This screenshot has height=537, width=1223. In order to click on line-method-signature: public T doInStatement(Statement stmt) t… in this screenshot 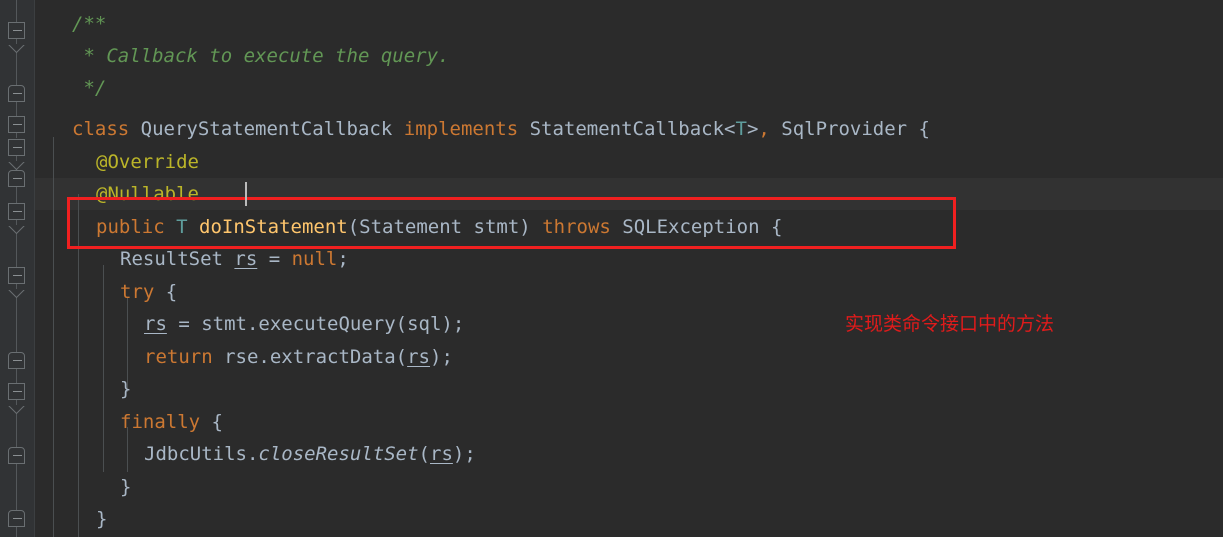, I will do `click(439, 227)`.